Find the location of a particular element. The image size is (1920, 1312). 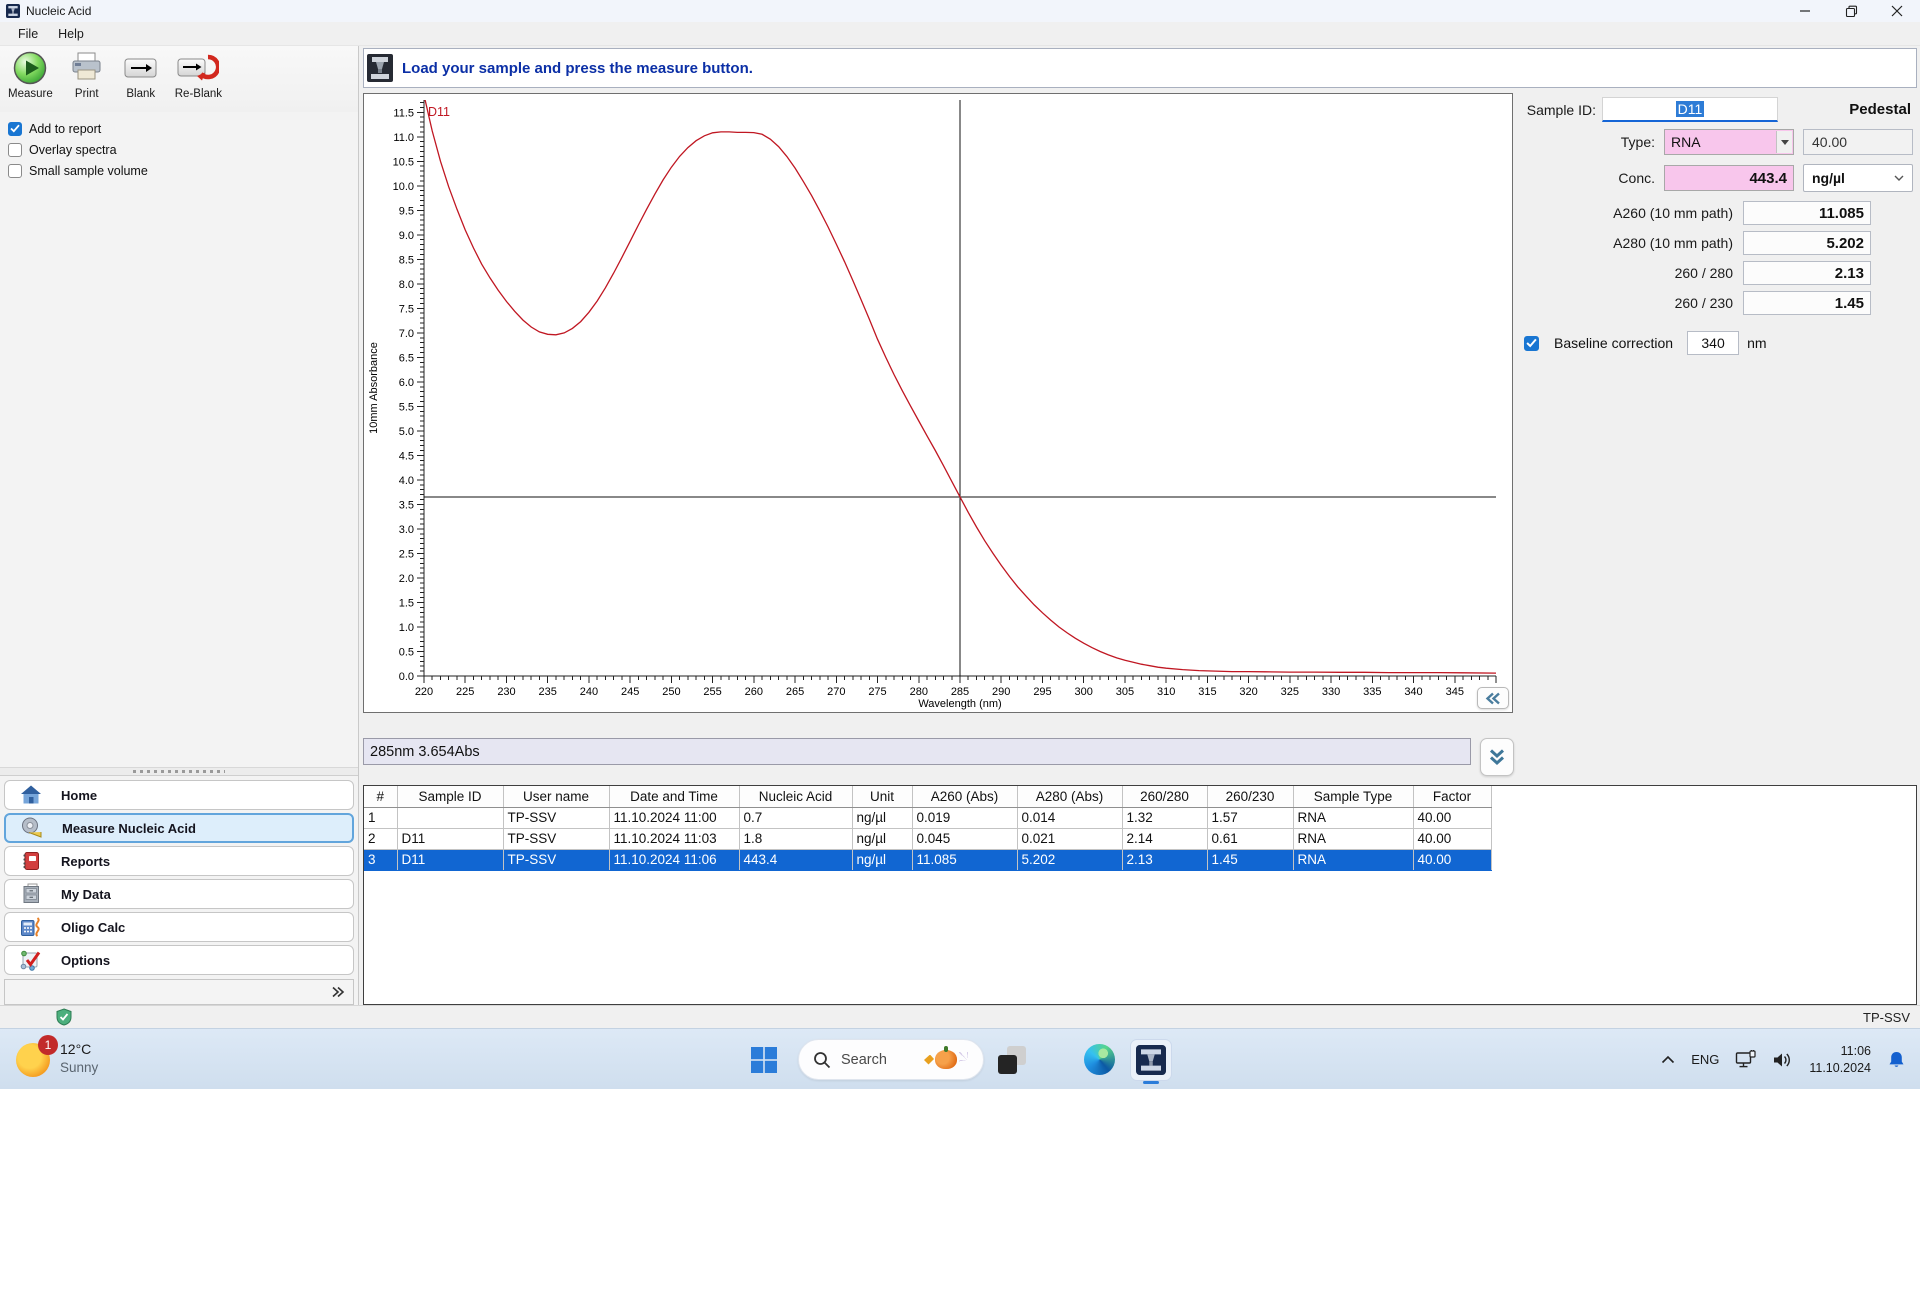

sidebar-item-home: Home is located at coordinates (179, 795).